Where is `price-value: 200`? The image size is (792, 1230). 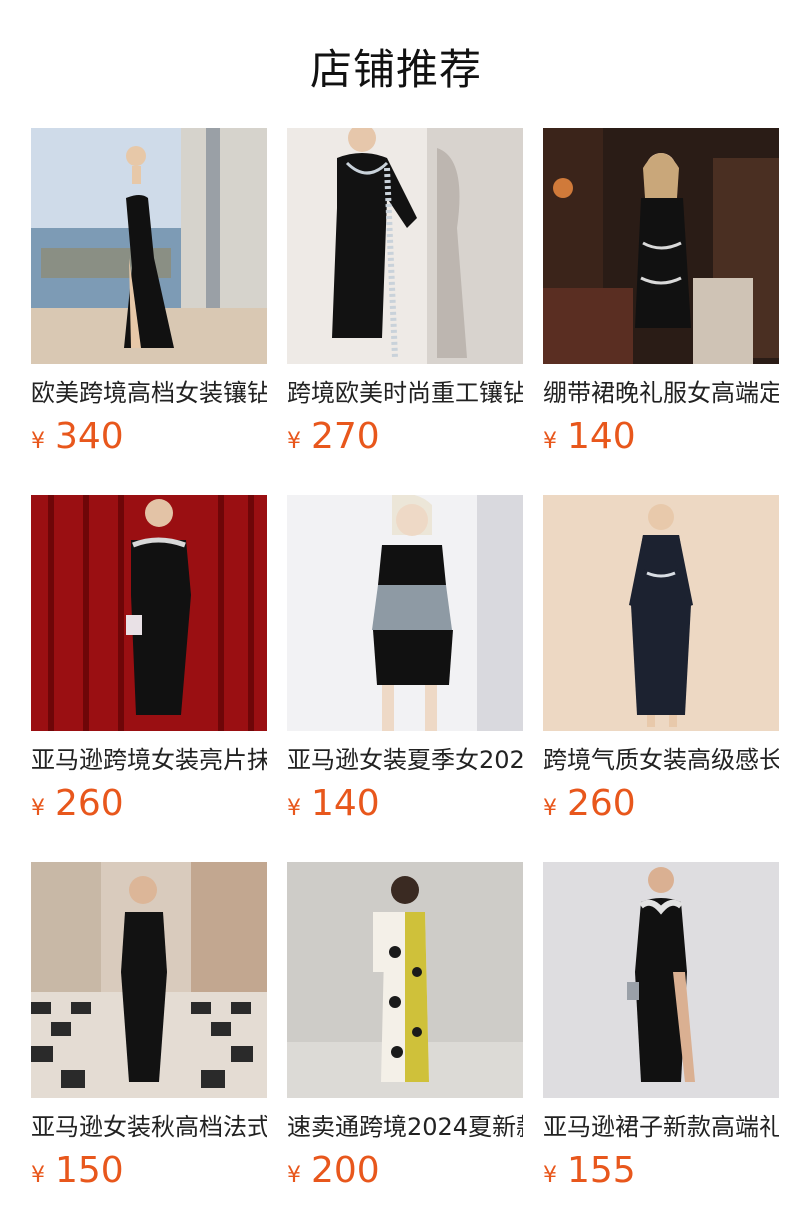
price-value: 200 is located at coordinates (345, 1170).